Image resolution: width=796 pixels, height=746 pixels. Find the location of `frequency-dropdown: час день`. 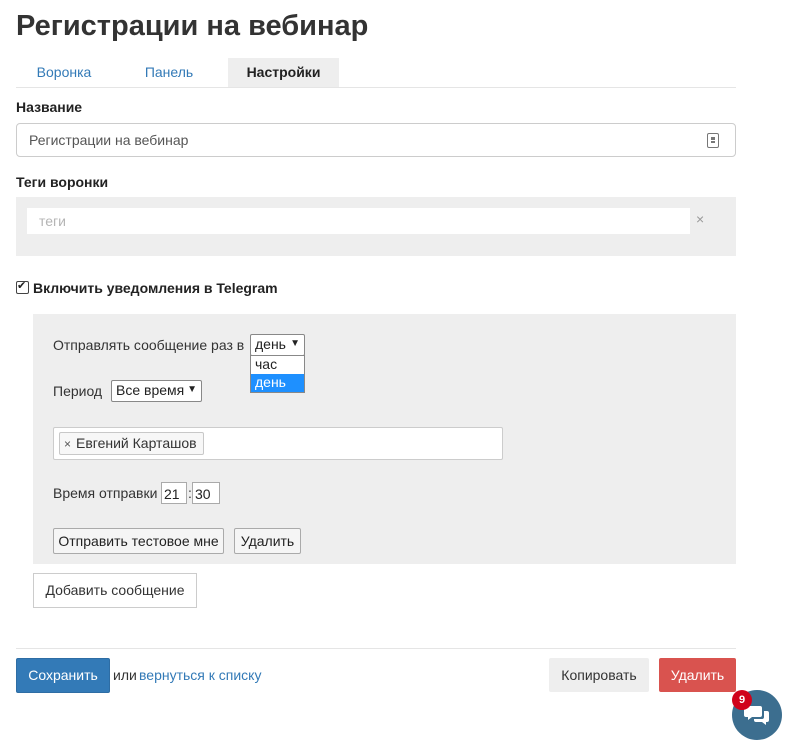

frequency-dropdown: час день is located at coordinates (277, 374).